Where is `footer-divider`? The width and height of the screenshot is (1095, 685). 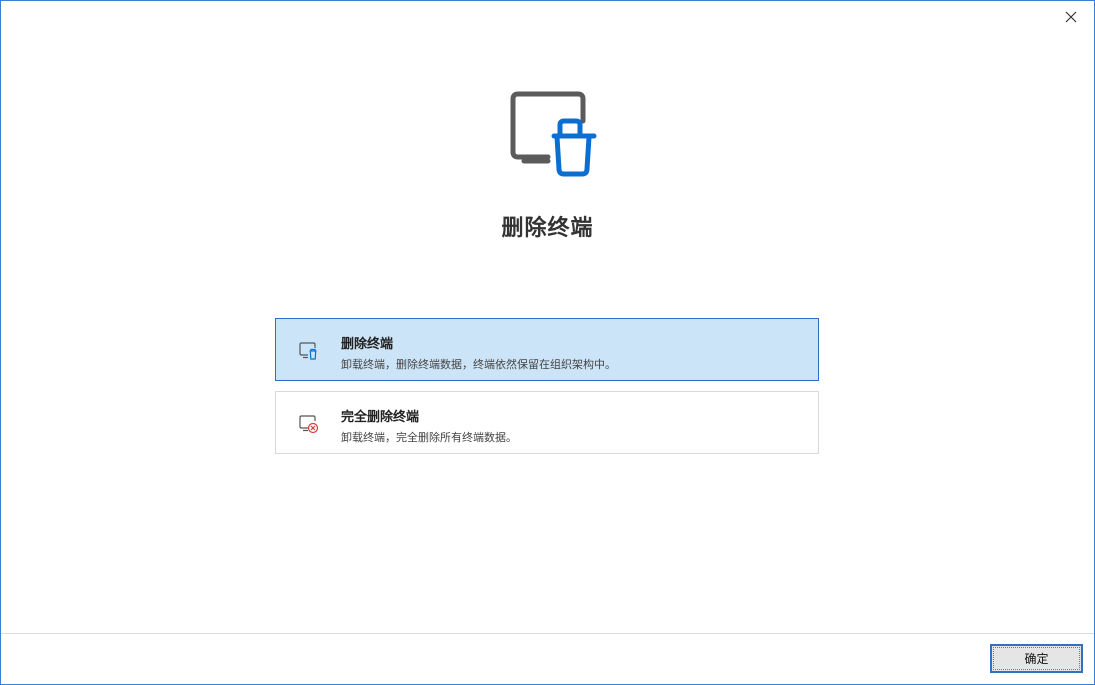
footer-divider is located at coordinates (547, 633).